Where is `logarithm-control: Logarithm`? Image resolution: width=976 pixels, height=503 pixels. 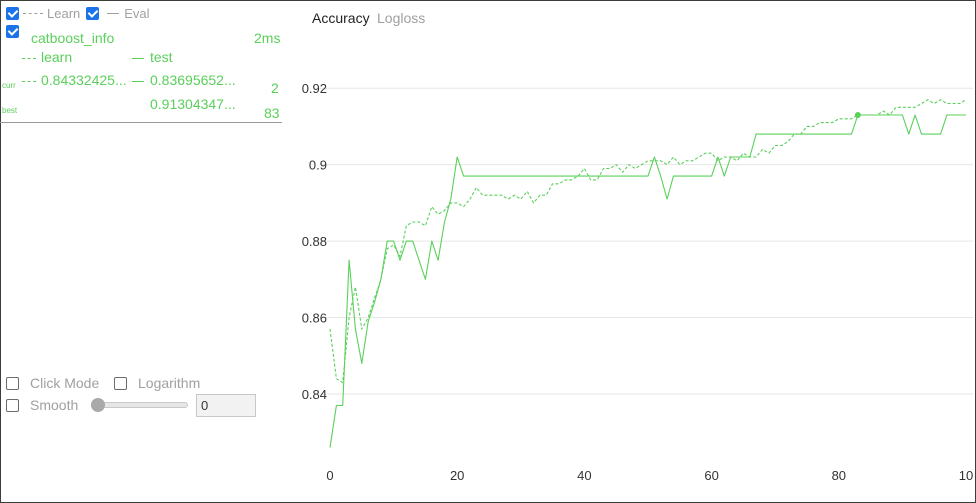 logarithm-control: Logarithm is located at coordinates (157, 383).